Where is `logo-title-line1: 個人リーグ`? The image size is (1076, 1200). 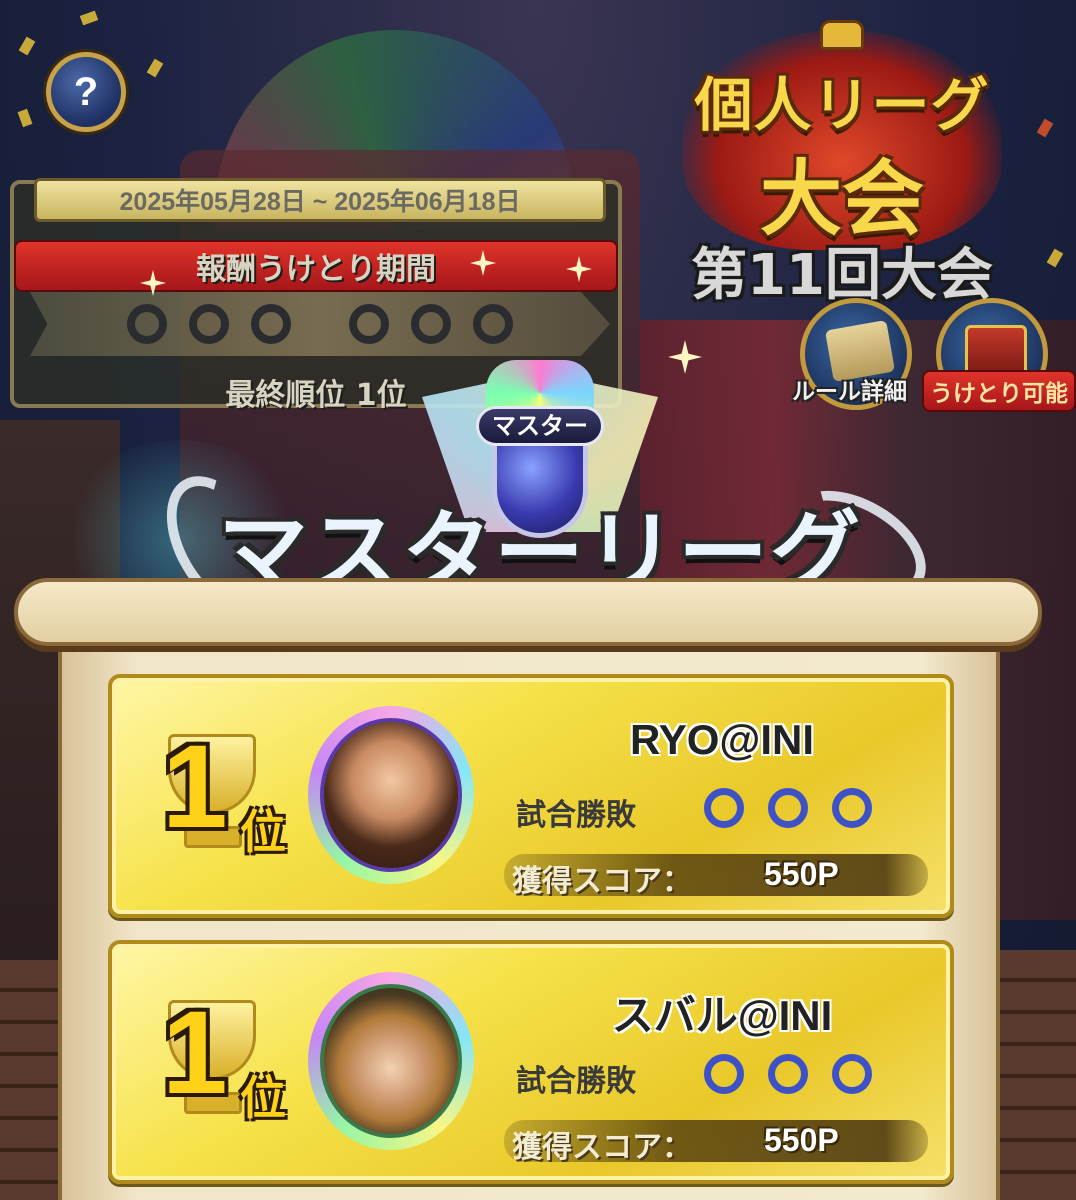 logo-title-line1: 個人リーグ is located at coordinates (842, 105).